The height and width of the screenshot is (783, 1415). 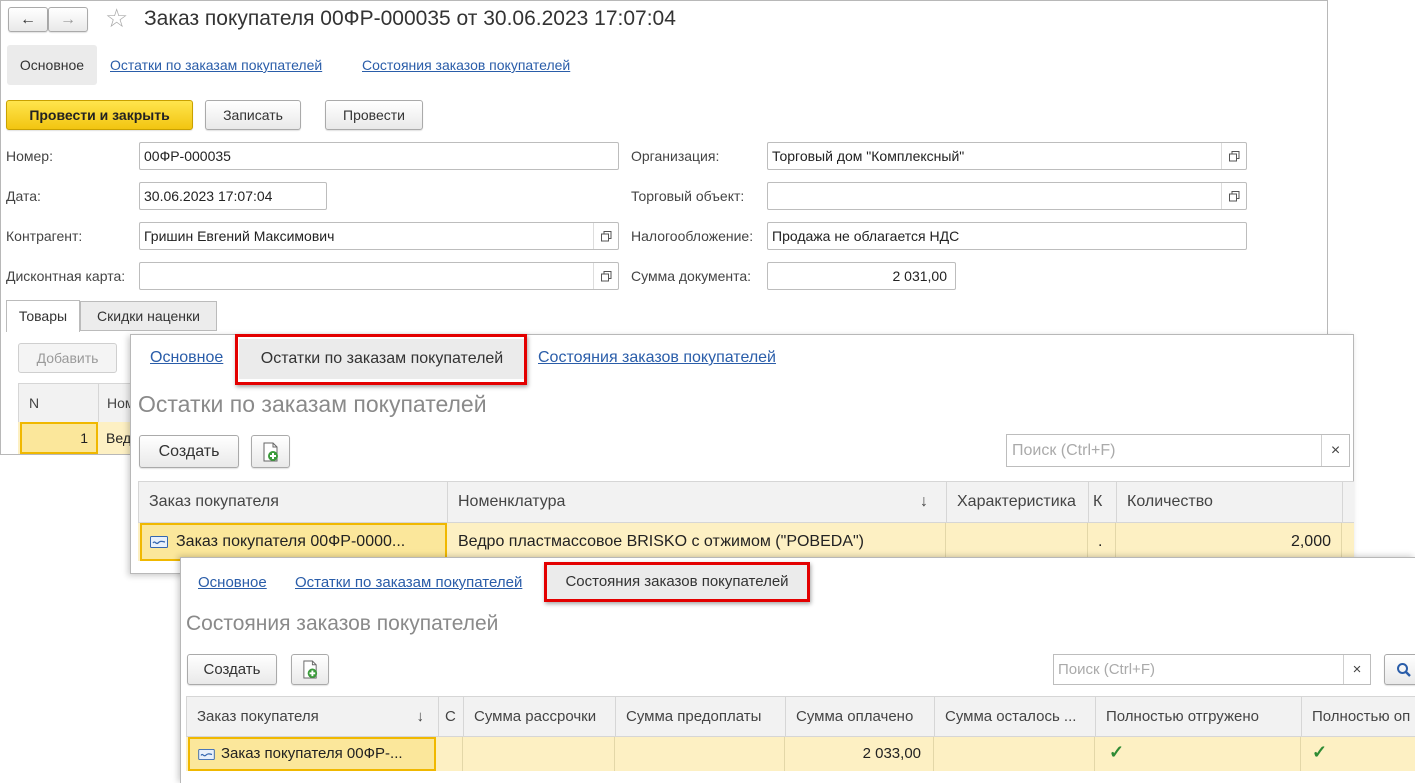 I want to click on balances-col-quantity: Количество, so click(x=1230, y=502).